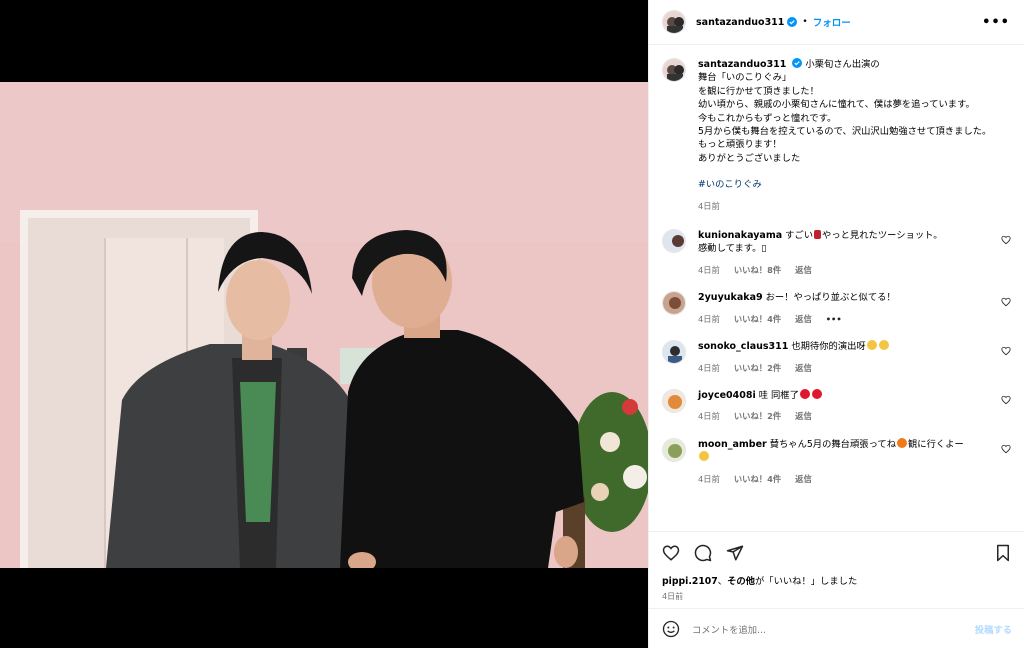 The height and width of the screenshot is (648, 1024). Describe the element at coordinates (882, 236) in the screenshot. I see `comment-text: やっと見れたツーショット。` at that location.